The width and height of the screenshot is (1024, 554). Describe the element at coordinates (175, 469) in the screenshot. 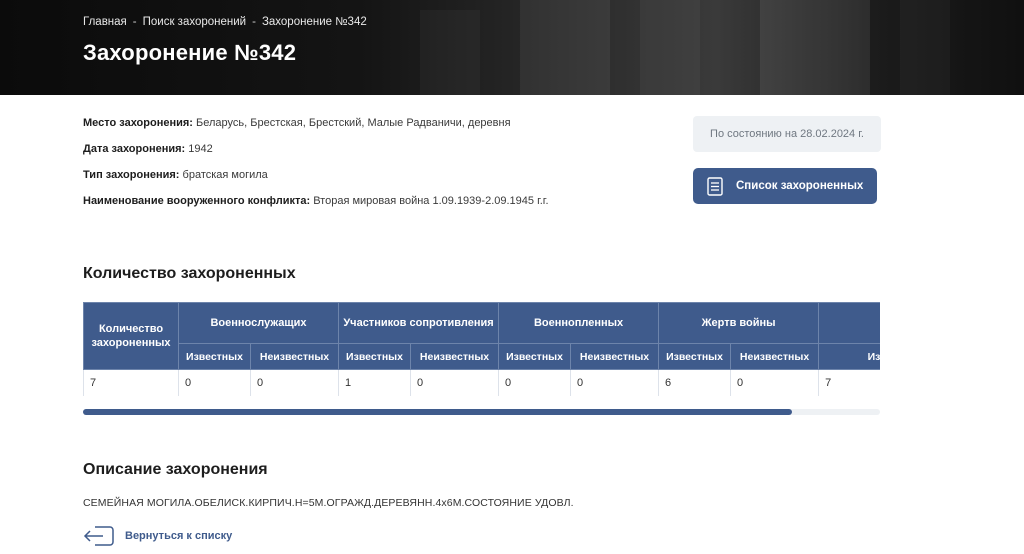

I see `description-section-title: Описание захоронения` at that location.